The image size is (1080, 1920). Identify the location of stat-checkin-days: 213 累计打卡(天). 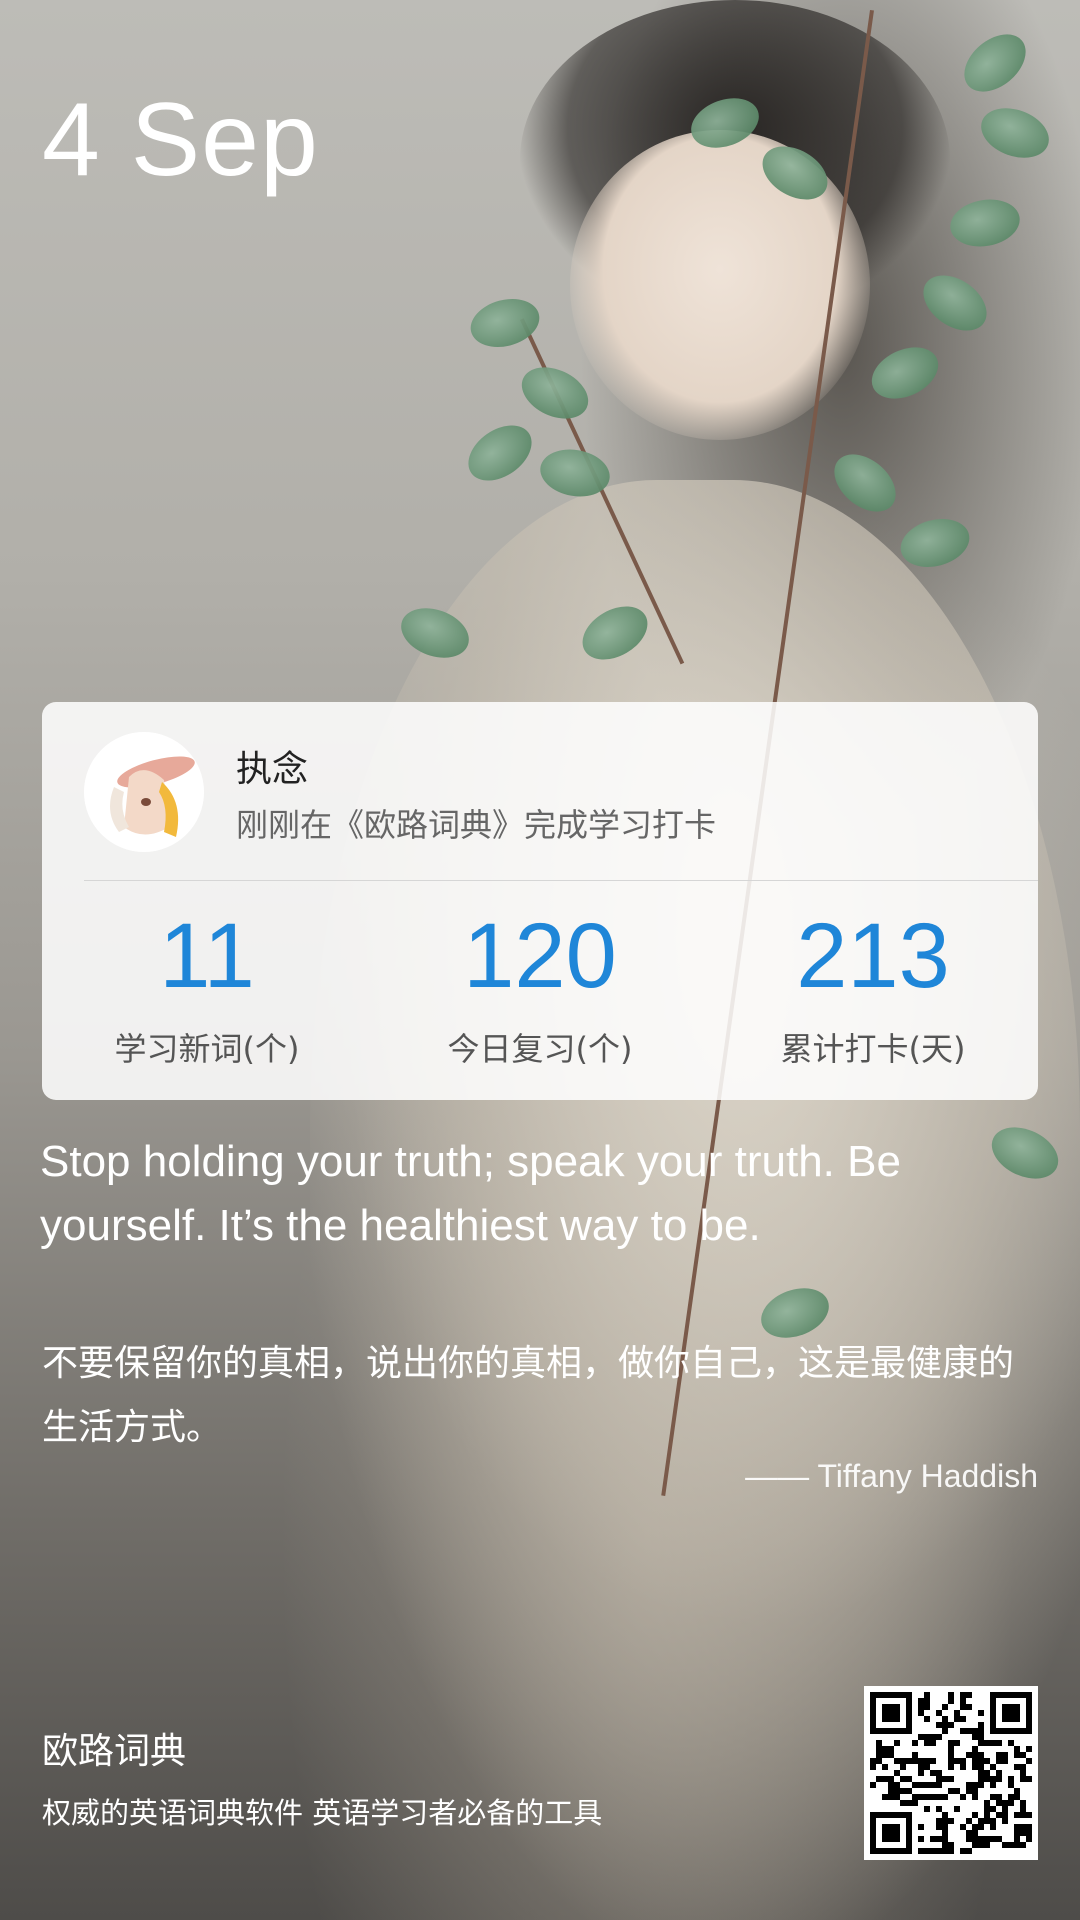
(873, 990).